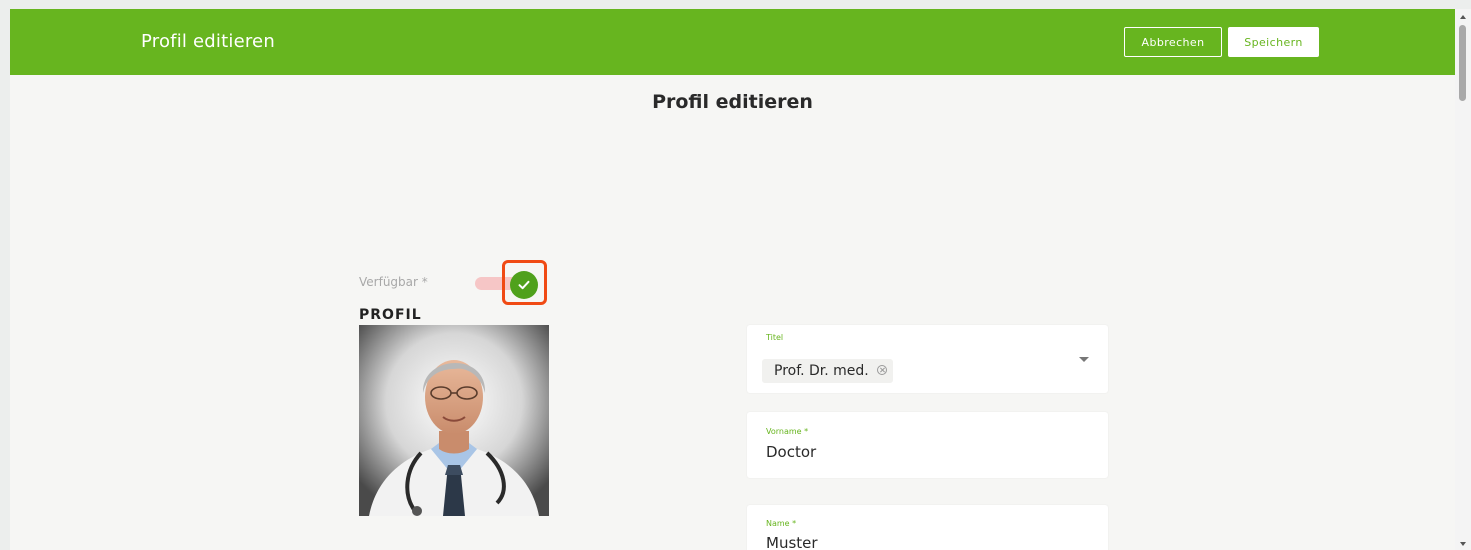  Describe the element at coordinates (792, 542) in the screenshot. I see `lastname-value: Muster` at that location.